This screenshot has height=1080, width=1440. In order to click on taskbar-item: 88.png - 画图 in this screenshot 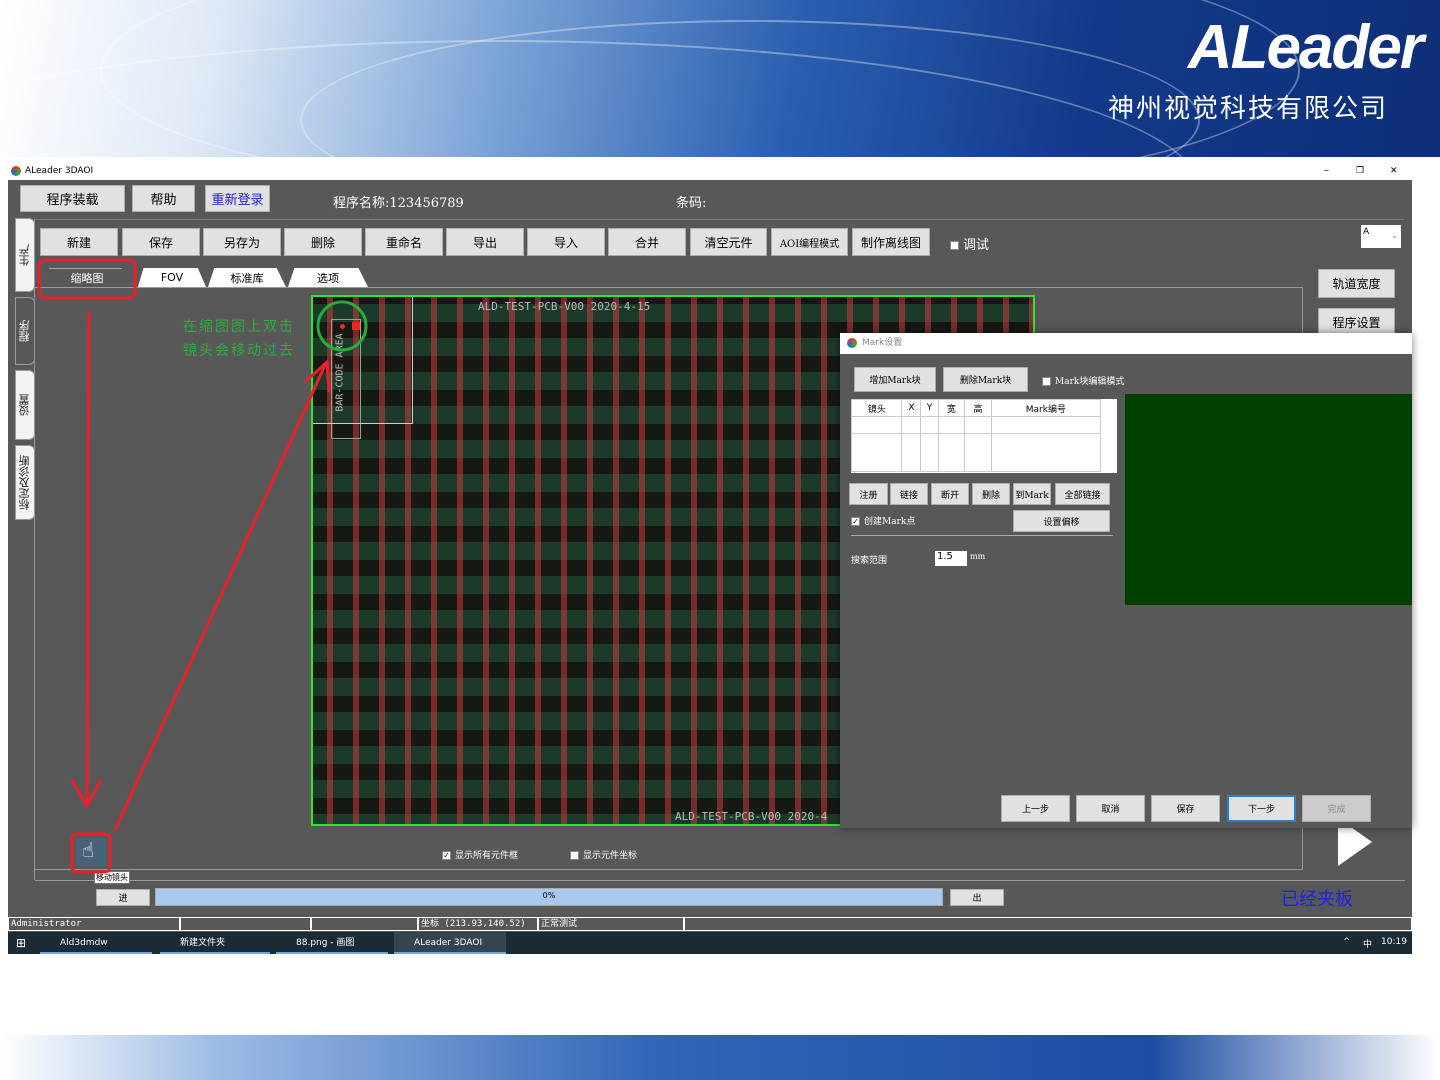, I will do `click(332, 943)`.